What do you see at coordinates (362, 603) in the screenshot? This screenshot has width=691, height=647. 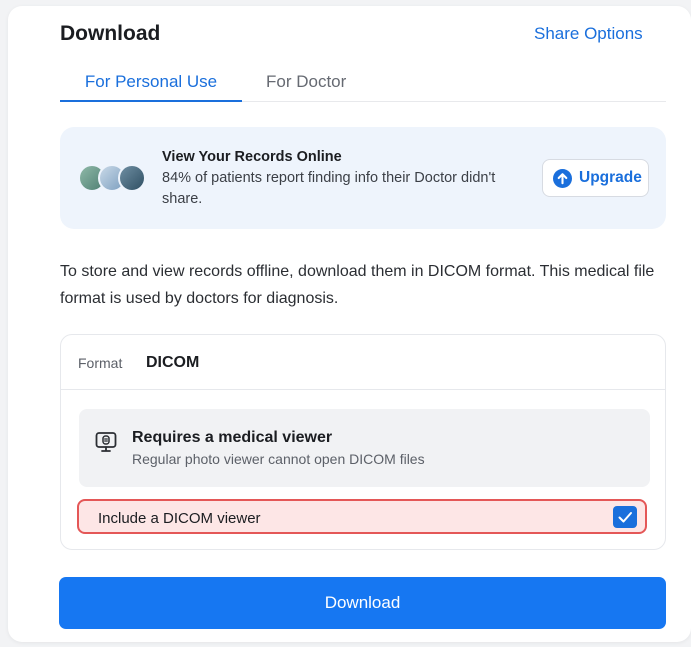 I see `download-button: Download` at bounding box center [362, 603].